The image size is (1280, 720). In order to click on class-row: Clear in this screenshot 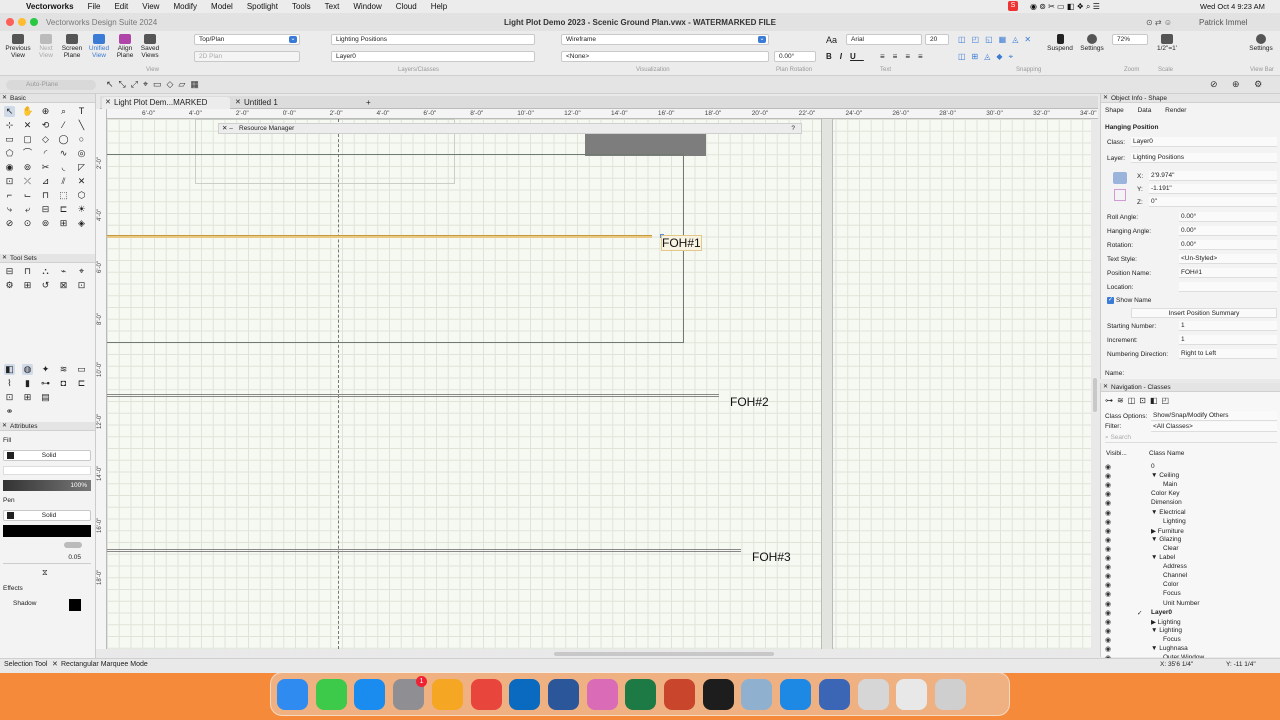, I will do `click(1171, 548)`.